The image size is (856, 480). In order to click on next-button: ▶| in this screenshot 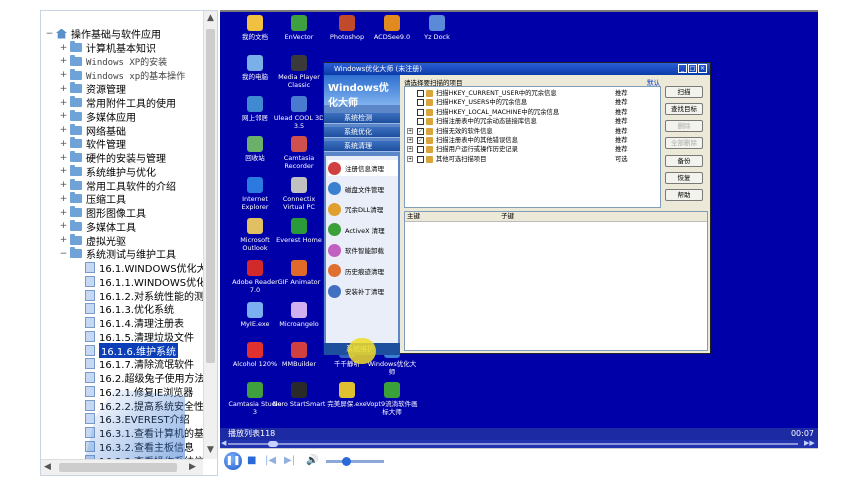, I will do `click(289, 461)`.